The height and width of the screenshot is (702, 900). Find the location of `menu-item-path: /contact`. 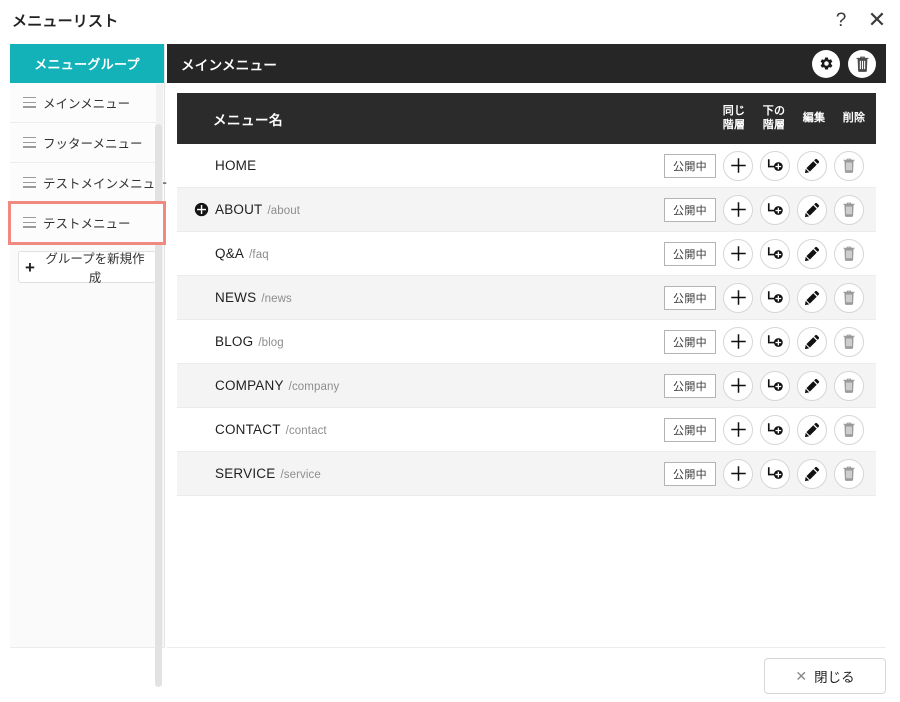

menu-item-path: /contact is located at coordinates (306, 431).